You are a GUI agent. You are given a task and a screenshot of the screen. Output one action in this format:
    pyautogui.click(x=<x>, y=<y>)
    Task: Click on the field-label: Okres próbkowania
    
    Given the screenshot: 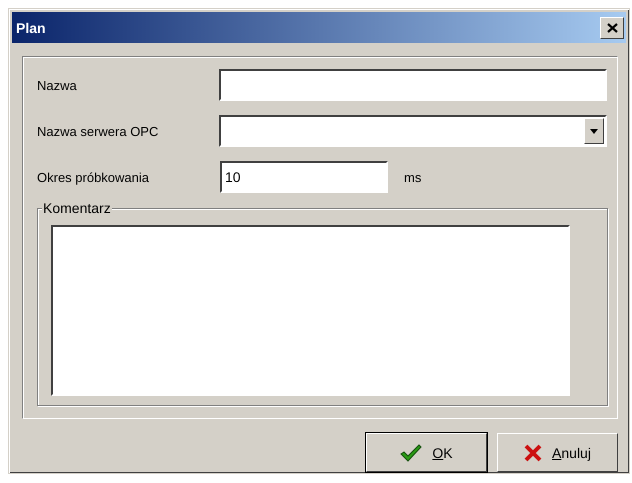 What is the action you would take?
    pyautogui.click(x=93, y=177)
    